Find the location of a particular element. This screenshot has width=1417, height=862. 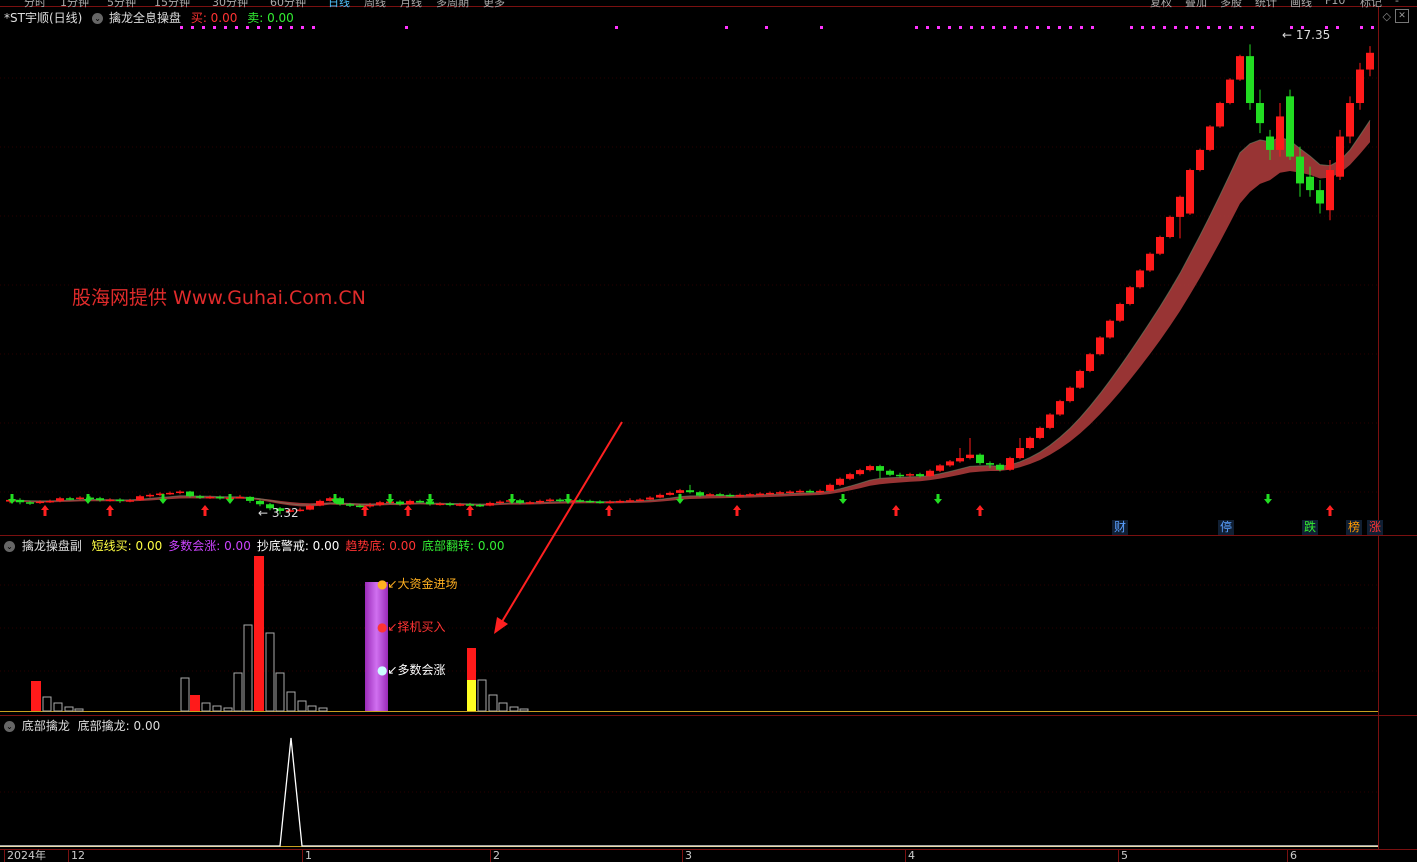

sub-panel-2-value: 底部擒龙: 0.00 is located at coordinates (119, 726).